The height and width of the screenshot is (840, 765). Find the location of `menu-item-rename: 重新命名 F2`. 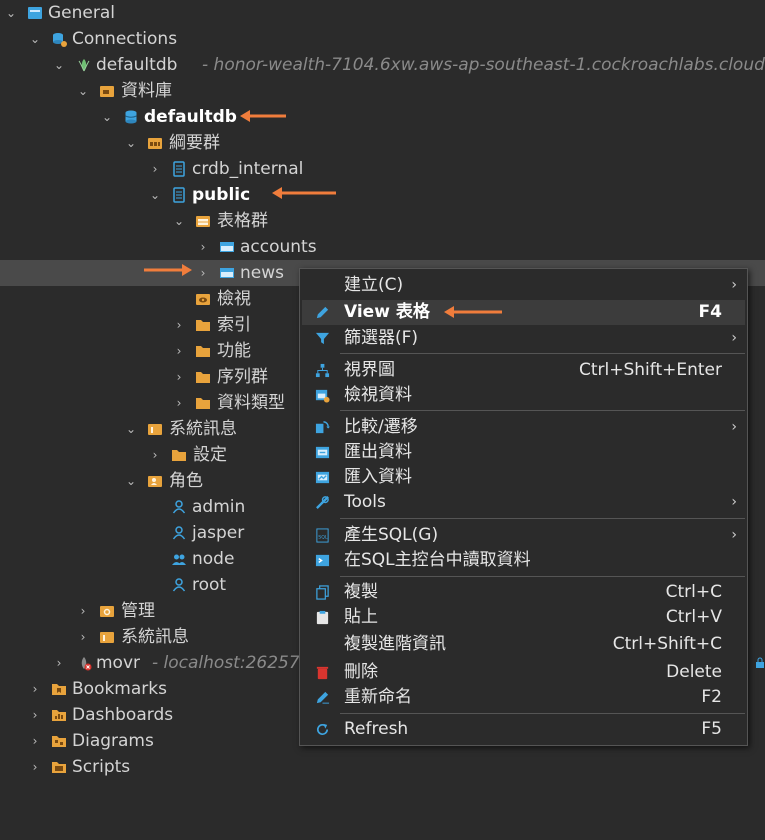

menu-item-rename: 重新命名 F2 is located at coordinates (523, 697).